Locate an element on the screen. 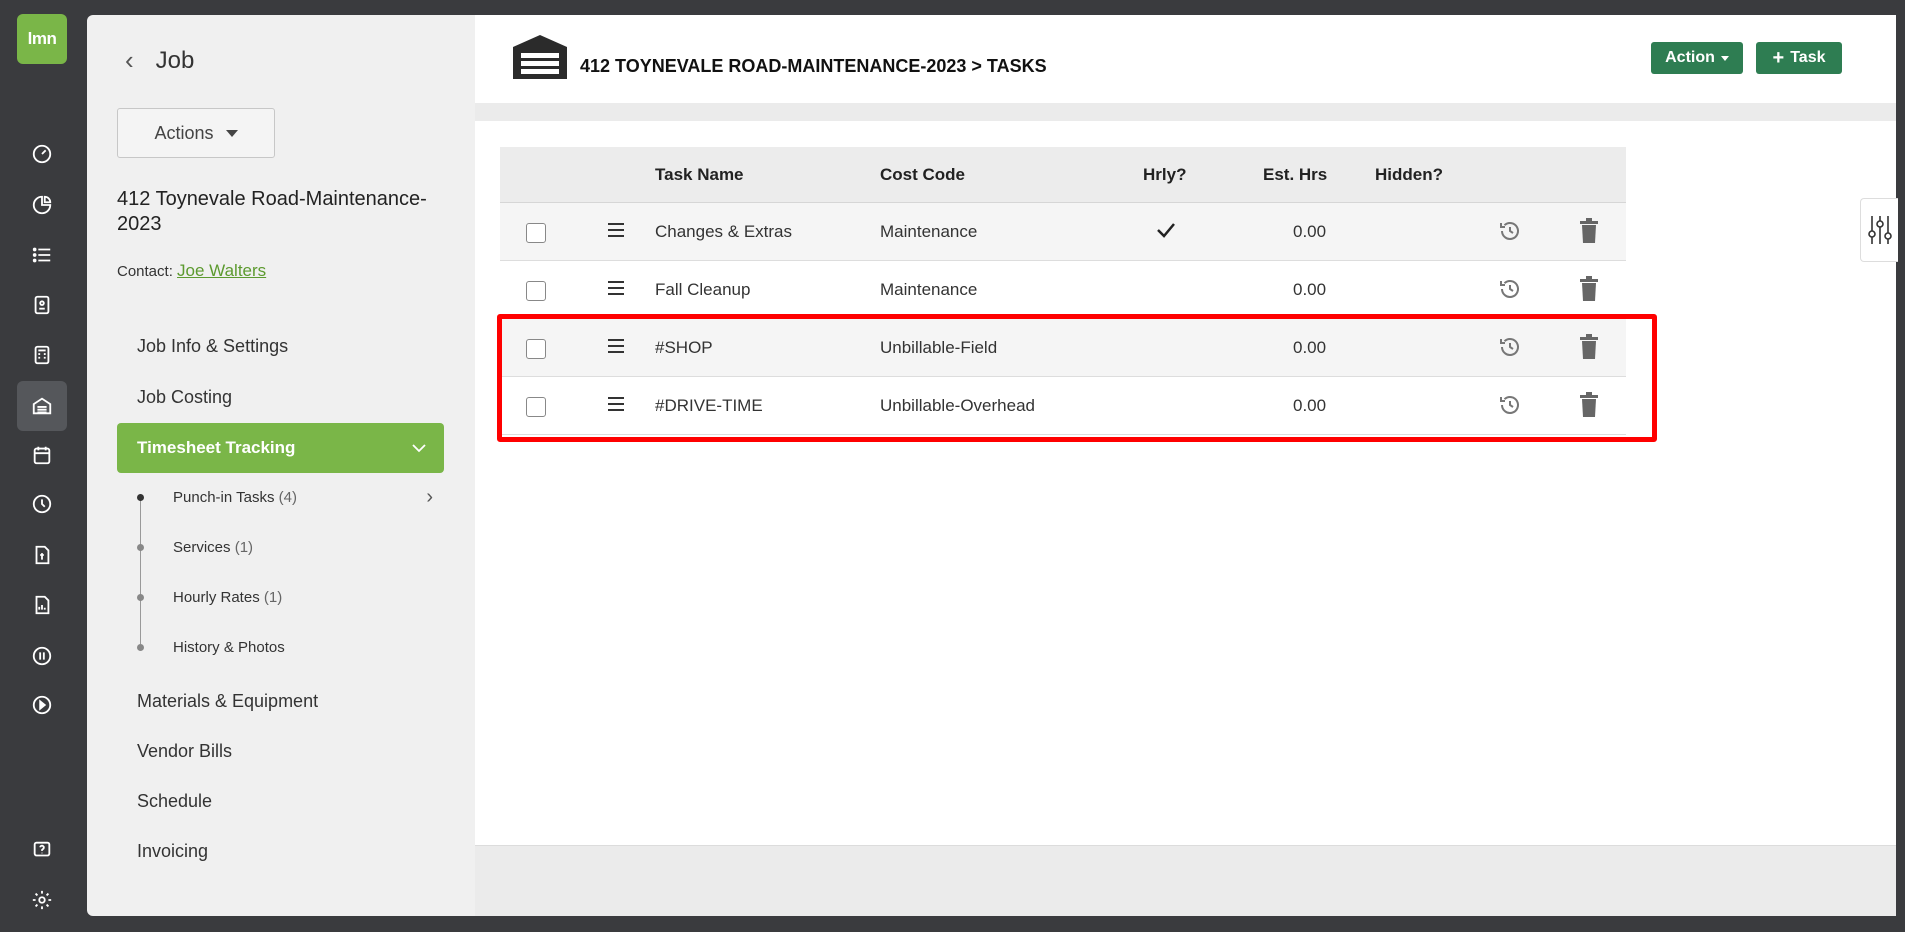  nav-timesheet-label: Timesheet Tracking is located at coordinates (216, 447).